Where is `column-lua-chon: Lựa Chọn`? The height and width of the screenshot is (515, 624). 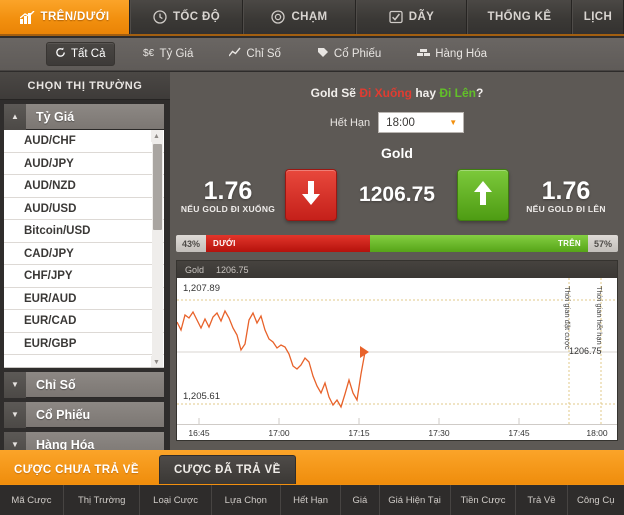
column-lua-chon: Lựa Chọn is located at coordinates (246, 500).